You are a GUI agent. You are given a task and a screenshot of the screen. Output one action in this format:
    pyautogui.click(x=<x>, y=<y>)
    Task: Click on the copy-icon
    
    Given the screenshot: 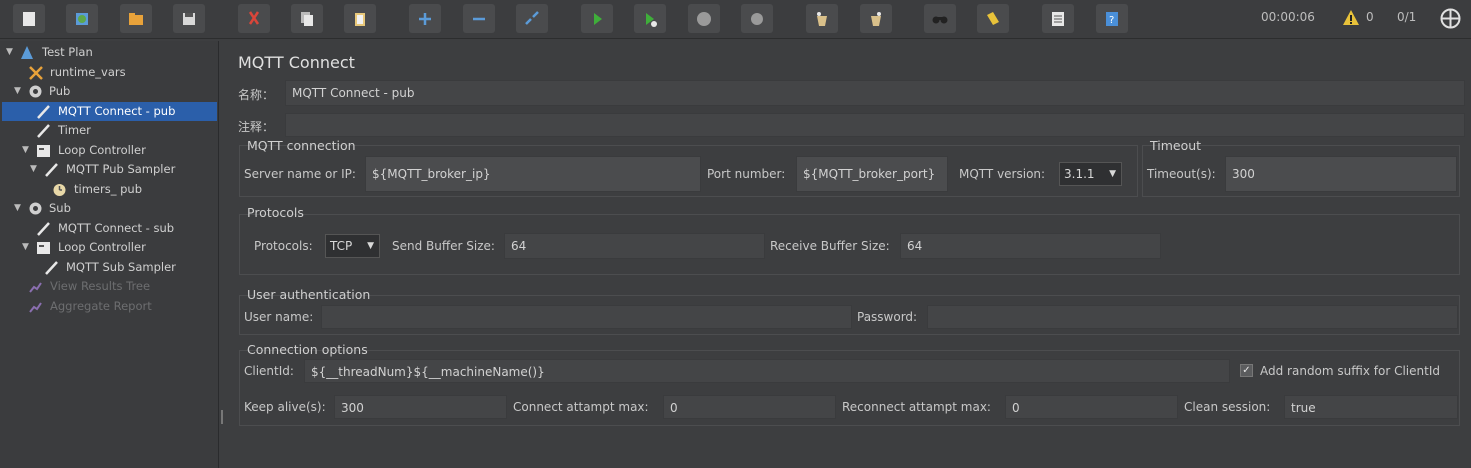 What is the action you would take?
    pyautogui.click(x=307, y=18)
    